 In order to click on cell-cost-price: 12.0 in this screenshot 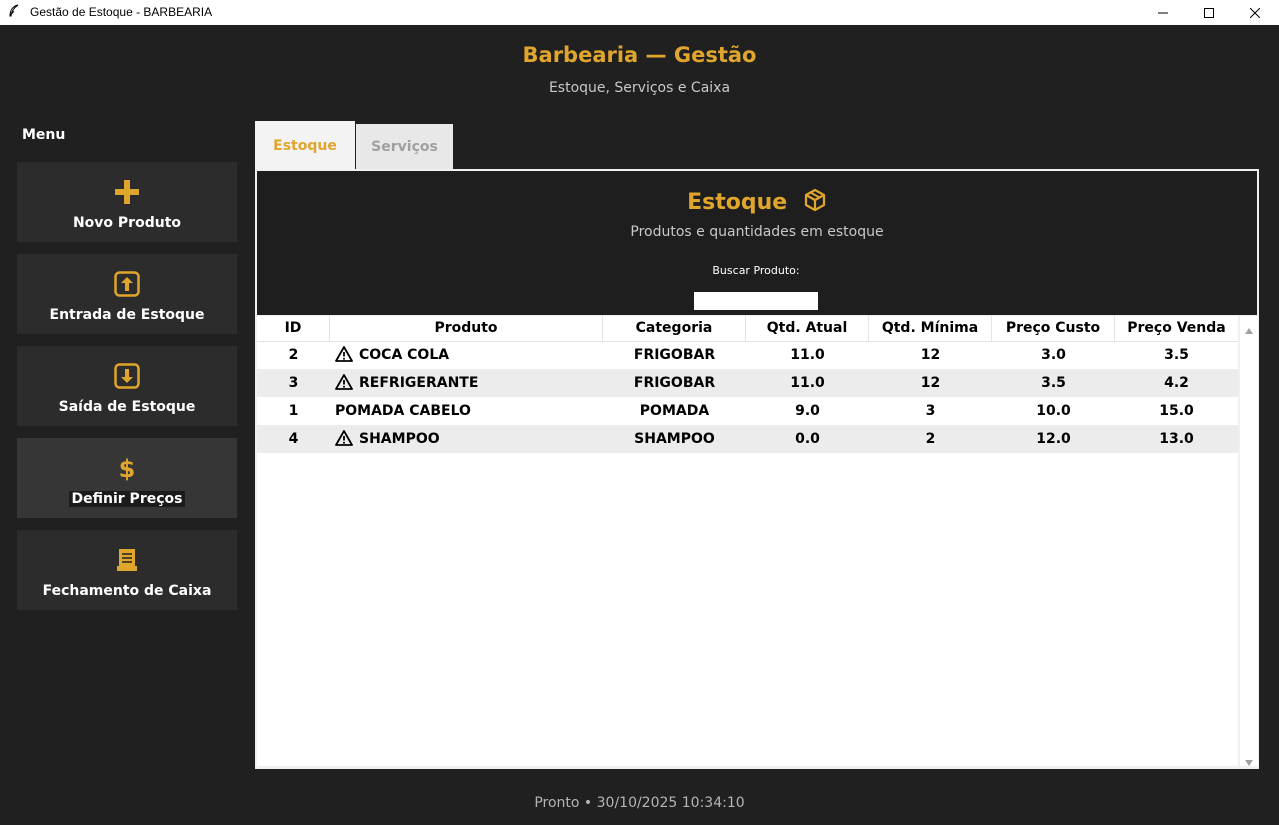, I will do `click(1053, 439)`.